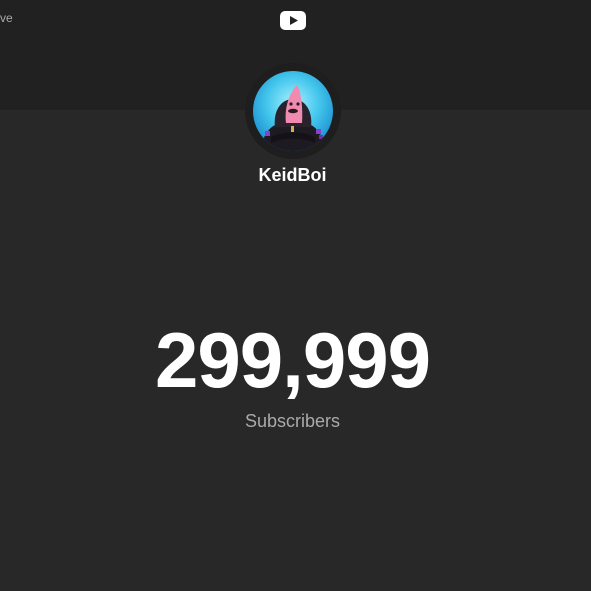 The height and width of the screenshot is (591, 591). Describe the element at coordinates (293, 360) in the screenshot. I see `subscriber-count: 299,999` at that location.